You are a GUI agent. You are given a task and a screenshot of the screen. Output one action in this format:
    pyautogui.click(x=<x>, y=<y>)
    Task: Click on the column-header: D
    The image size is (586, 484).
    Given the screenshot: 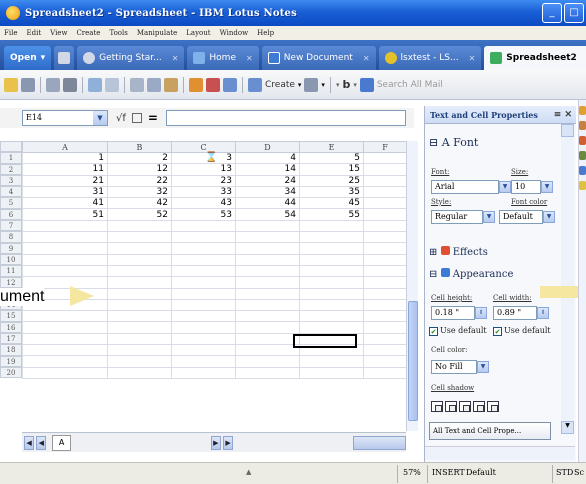 What is the action you would take?
    pyautogui.click(x=267, y=147)
    